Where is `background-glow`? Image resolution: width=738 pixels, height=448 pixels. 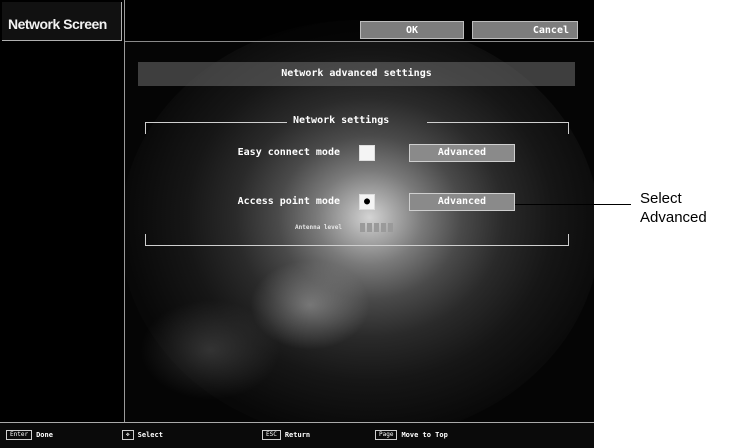 background-glow is located at coordinates (210, 350).